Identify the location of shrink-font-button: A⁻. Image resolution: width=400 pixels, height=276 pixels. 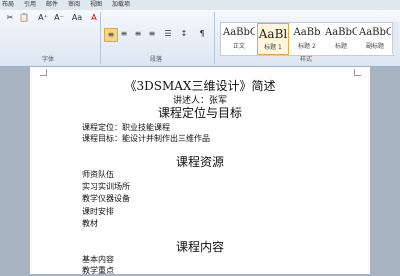
(59, 18).